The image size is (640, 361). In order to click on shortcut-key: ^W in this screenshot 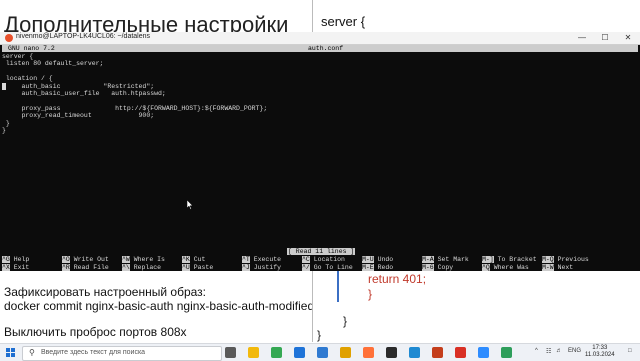, I will do `click(126, 259)`.